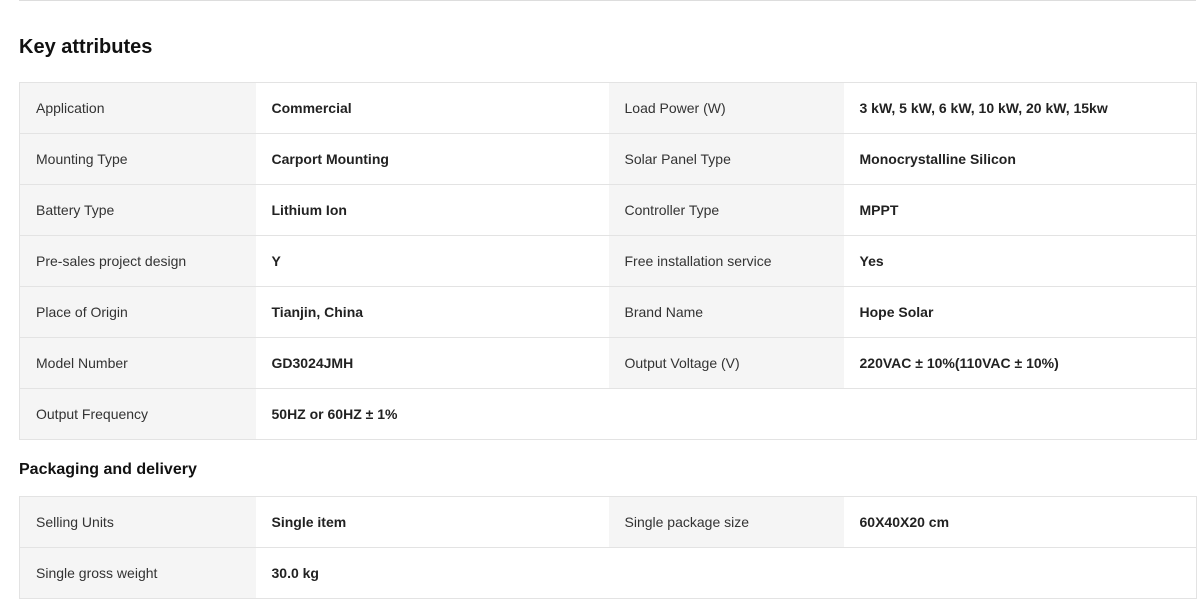  Describe the element at coordinates (137, 522) in the screenshot. I see `attribute-label: Selling Units` at that location.